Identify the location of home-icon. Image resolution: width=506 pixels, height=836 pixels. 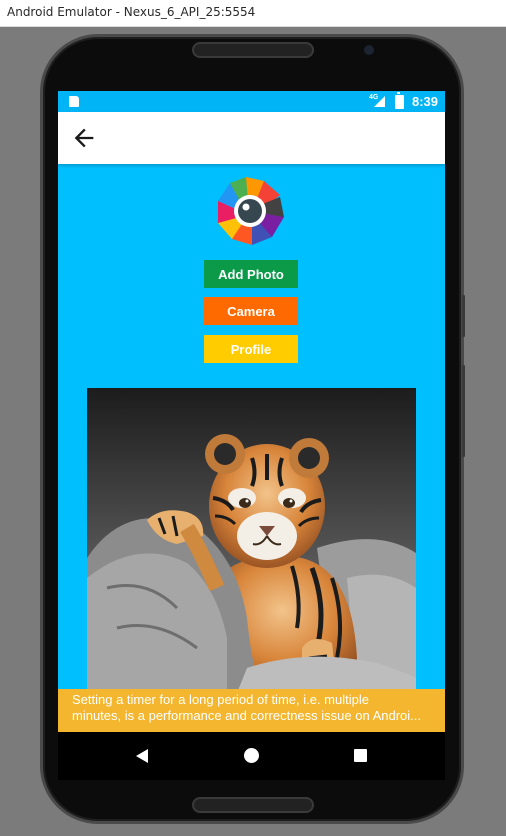
(251, 755).